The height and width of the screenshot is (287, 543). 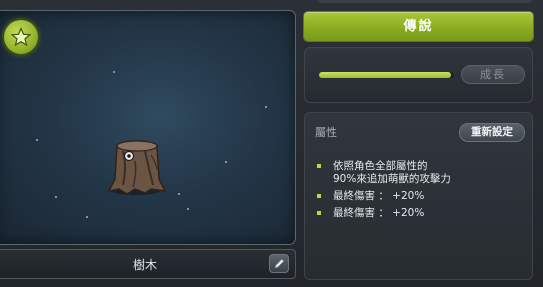 I want to click on attribute-text: 90%來追加萌獸的攻擊力, so click(x=392, y=179).